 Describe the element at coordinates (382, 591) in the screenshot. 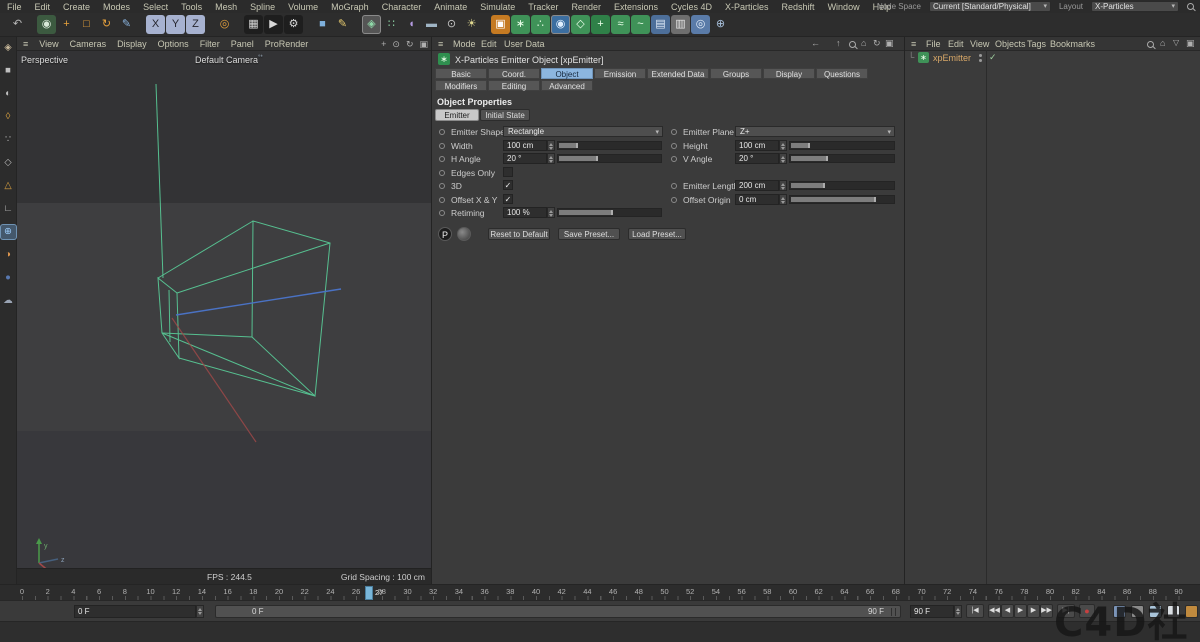

I see `ruler-tick: 28` at that location.